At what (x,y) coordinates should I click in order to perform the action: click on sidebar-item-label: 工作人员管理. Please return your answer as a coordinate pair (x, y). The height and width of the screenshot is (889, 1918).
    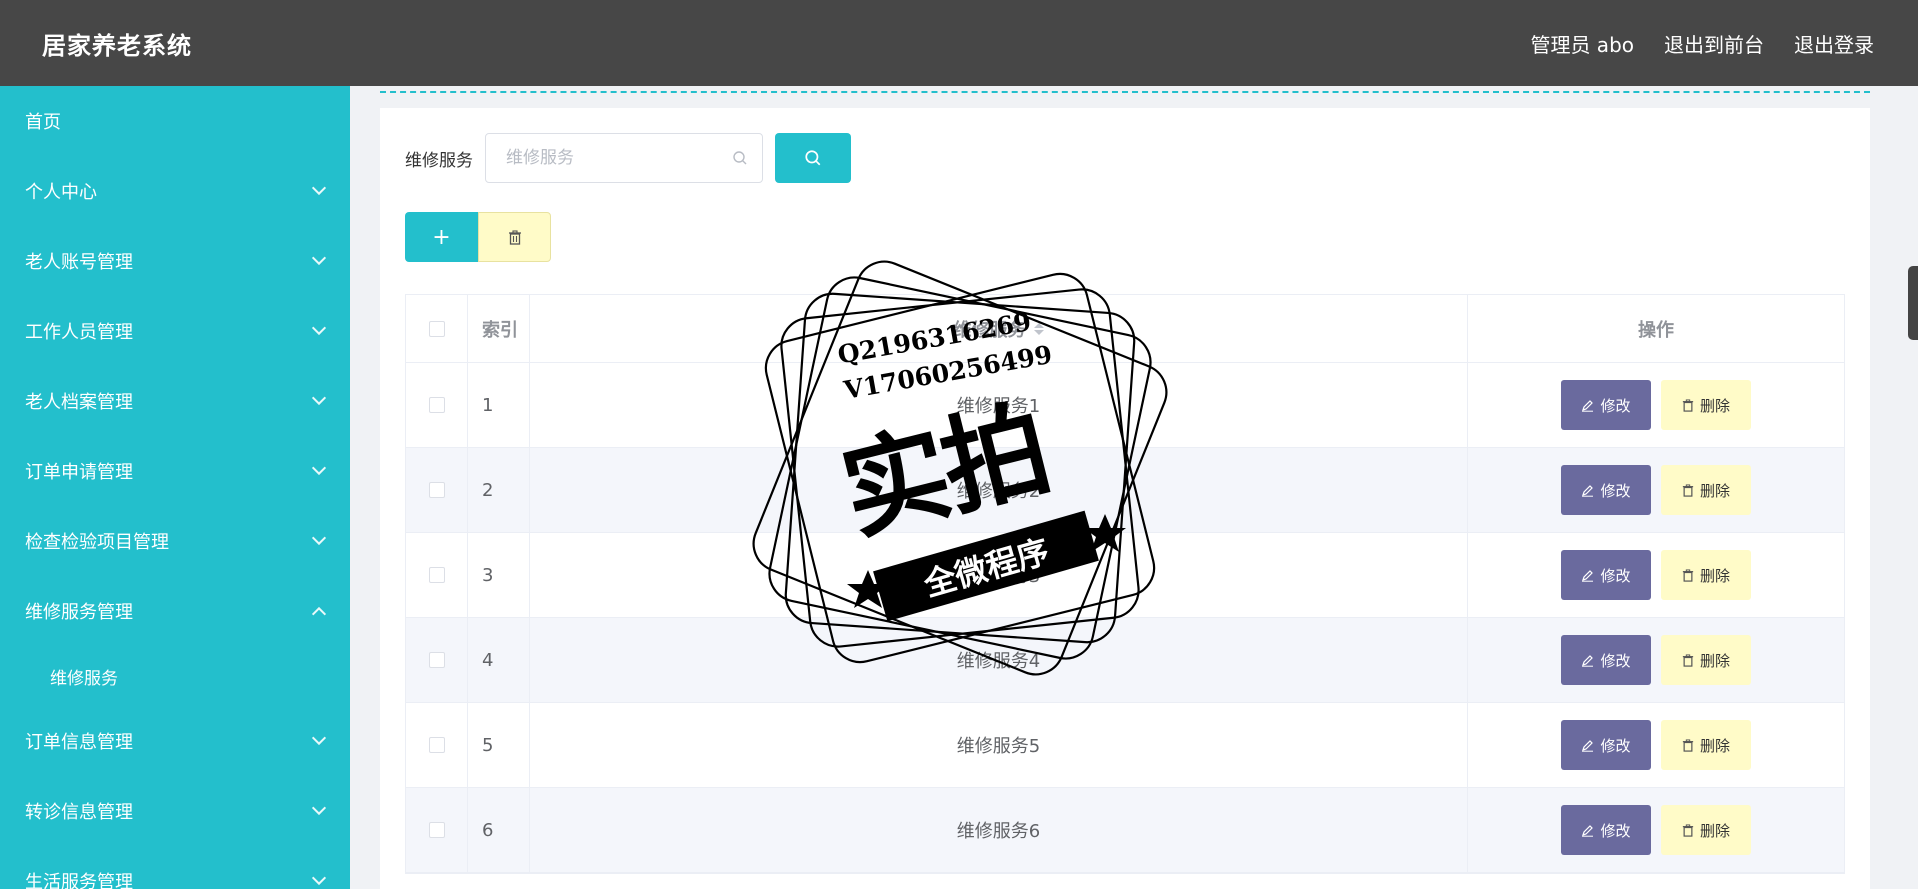
    Looking at the image, I should click on (79, 332).